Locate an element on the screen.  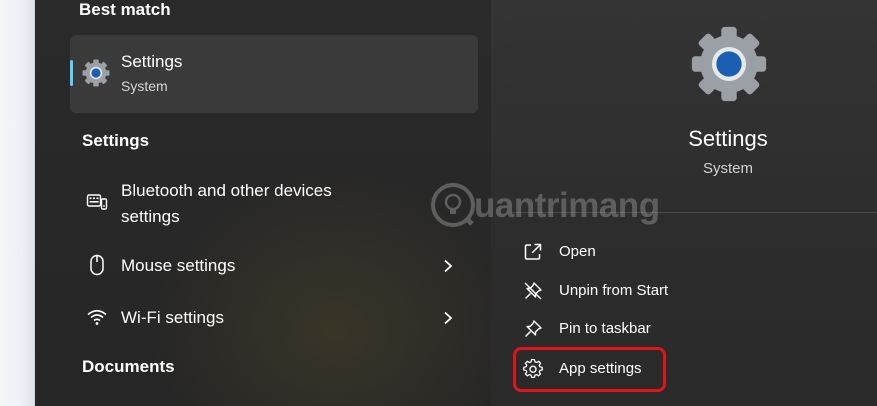
bluetooth-label-line2: settings is located at coordinates (150, 216).